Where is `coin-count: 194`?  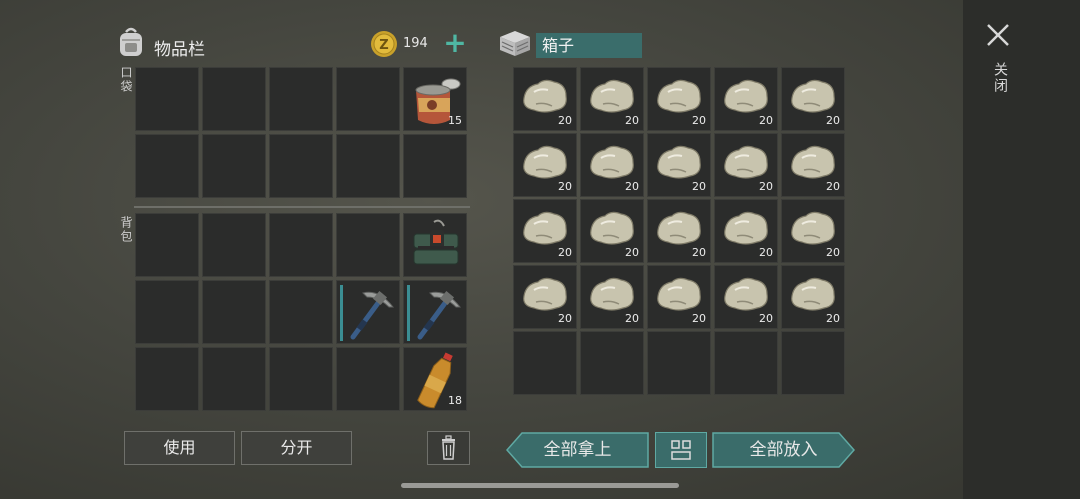
coin-count: 194 is located at coordinates (415, 43).